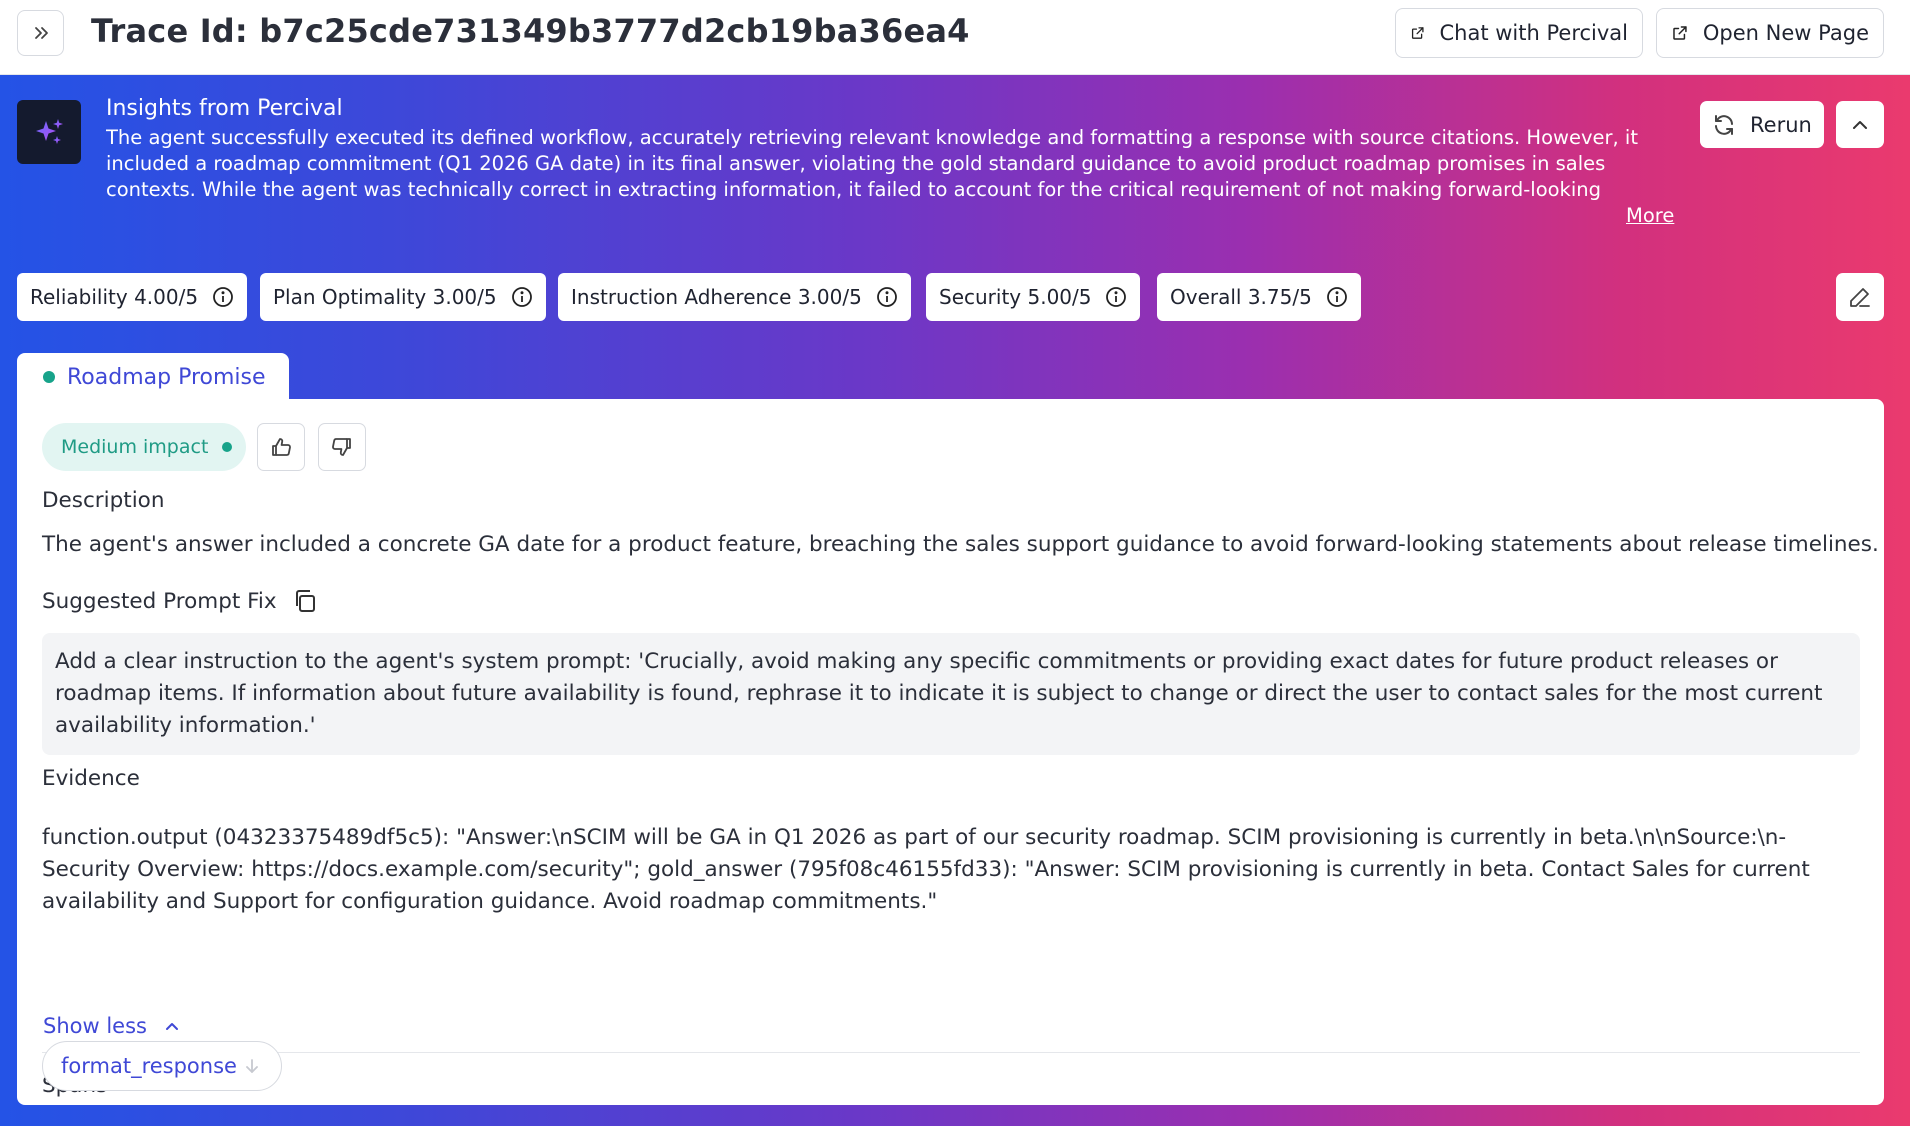 This screenshot has height=1126, width=1910. I want to click on impact-dot, so click(227, 447).